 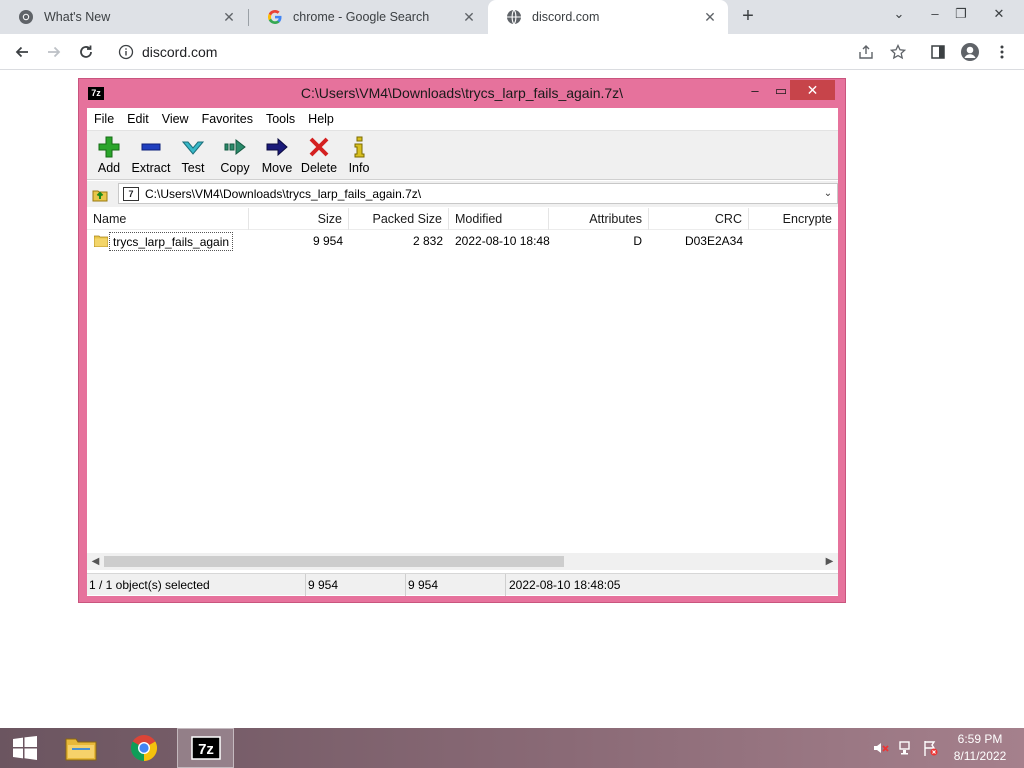 What do you see at coordinates (755, 91) in the screenshot?
I see `minimize-button: –` at bounding box center [755, 91].